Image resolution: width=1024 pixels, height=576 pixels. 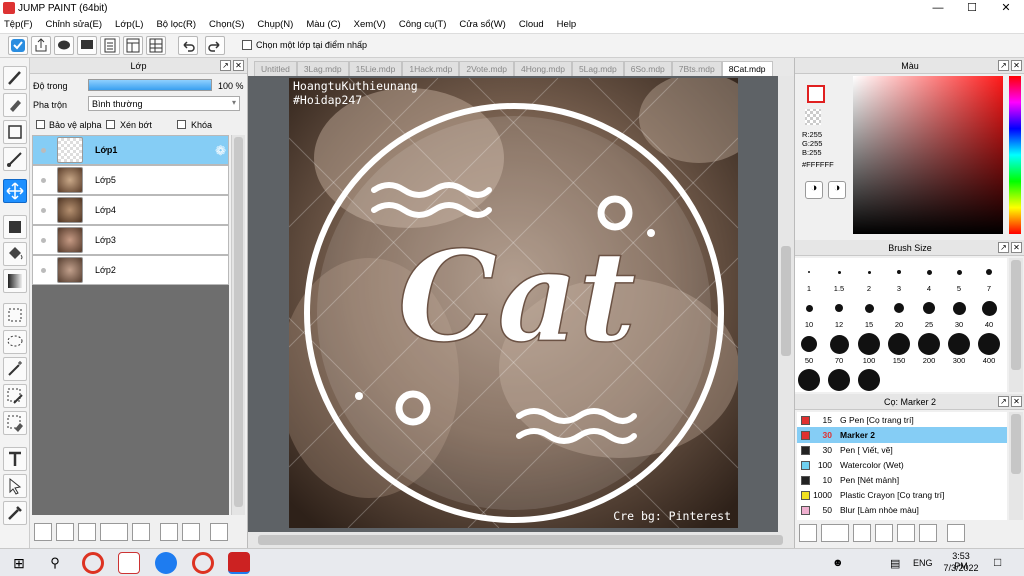 What do you see at coordinates (275, 24) in the screenshot?
I see `menu-capture: Chụp(N)` at bounding box center [275, 24].